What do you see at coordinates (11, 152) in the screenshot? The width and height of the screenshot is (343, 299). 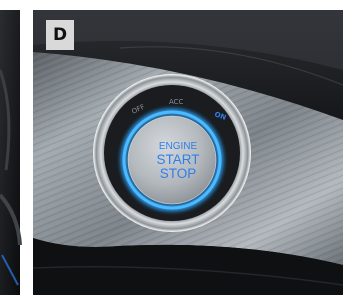 I see `left-photo-strip` at bounding box center [11, 152].